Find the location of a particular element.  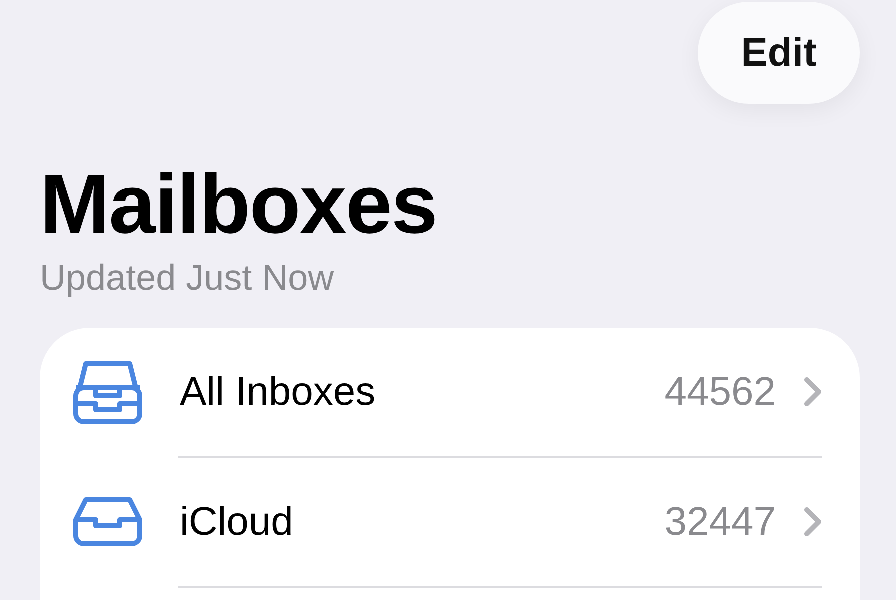

mailbox-name: iCloud is located at coordinates (237, 522).